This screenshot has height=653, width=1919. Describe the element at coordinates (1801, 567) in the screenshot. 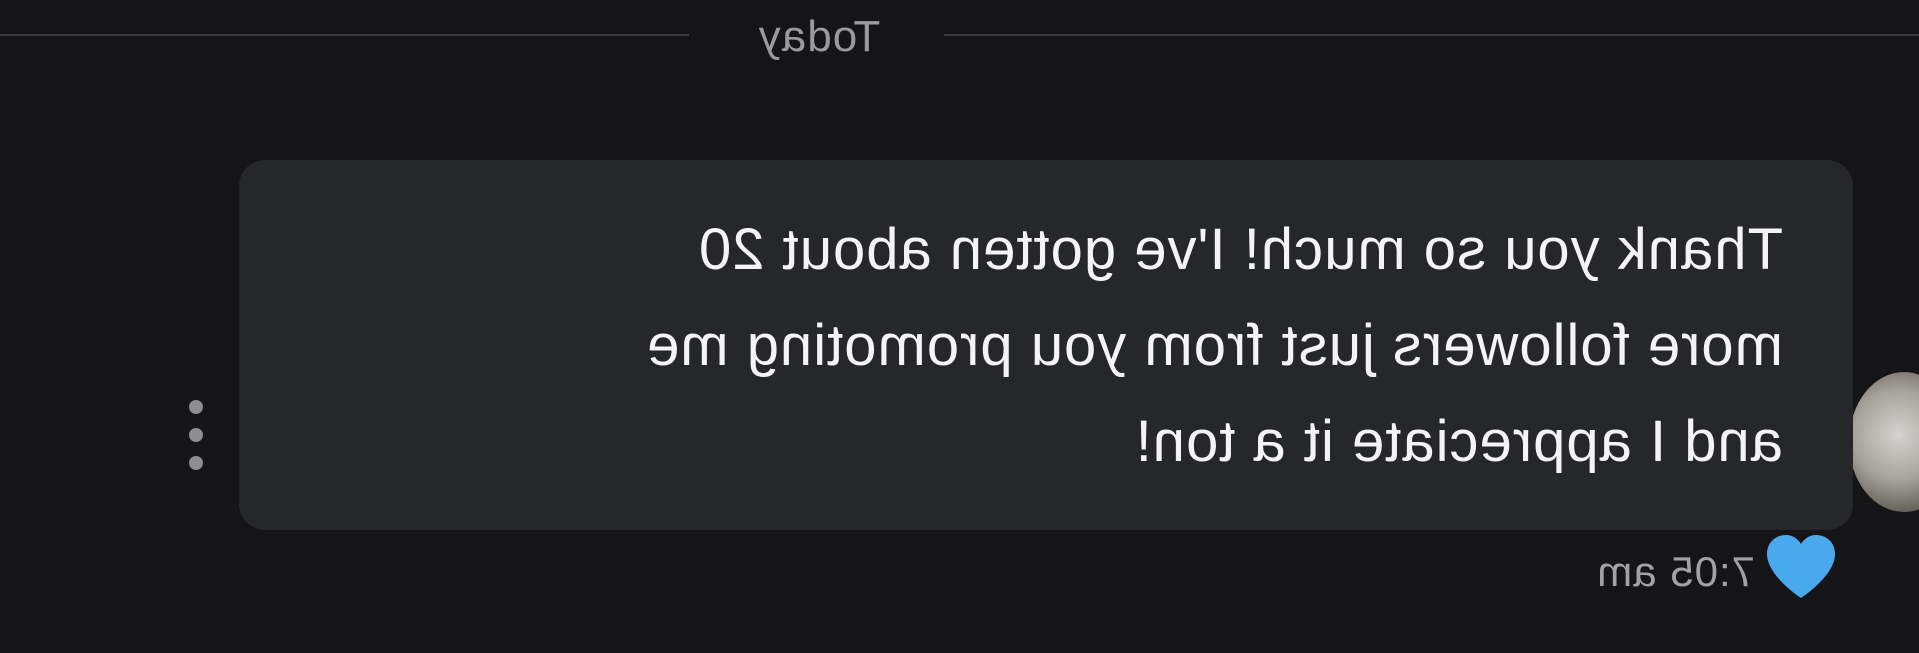

I see `heart-icon` at that location.